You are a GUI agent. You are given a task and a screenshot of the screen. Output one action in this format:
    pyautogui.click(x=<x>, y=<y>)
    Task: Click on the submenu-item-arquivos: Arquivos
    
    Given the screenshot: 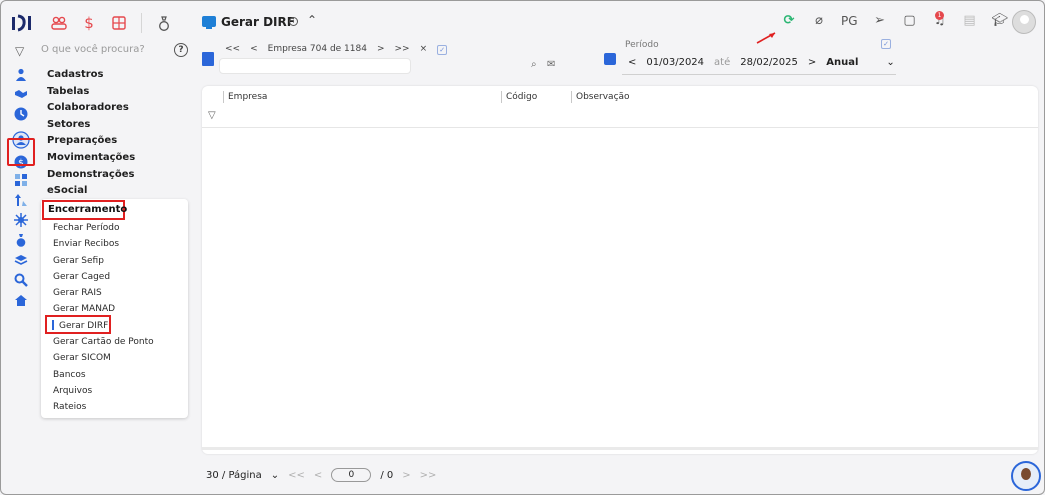 What is the action you would take?
    pyautogui.click(x=103, y=391)
    